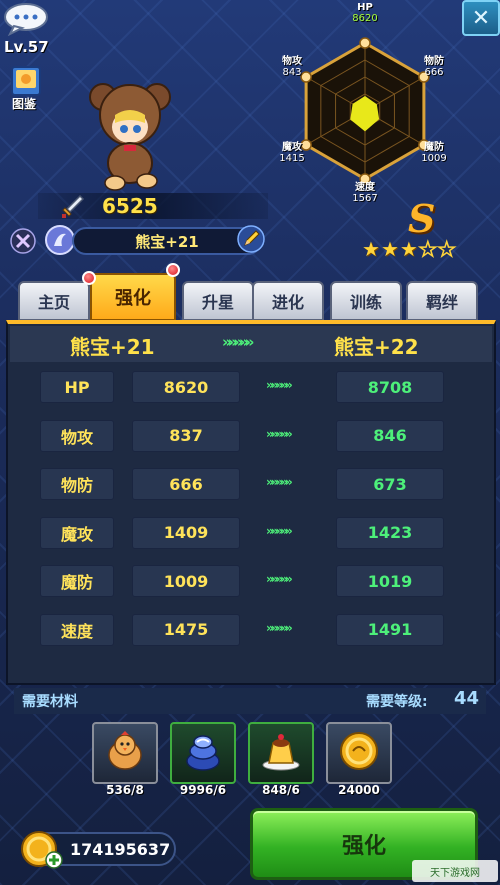 The height and width of the screenshot is (885, 500). I want to click on close-icon: ✕, so click(481, 18).